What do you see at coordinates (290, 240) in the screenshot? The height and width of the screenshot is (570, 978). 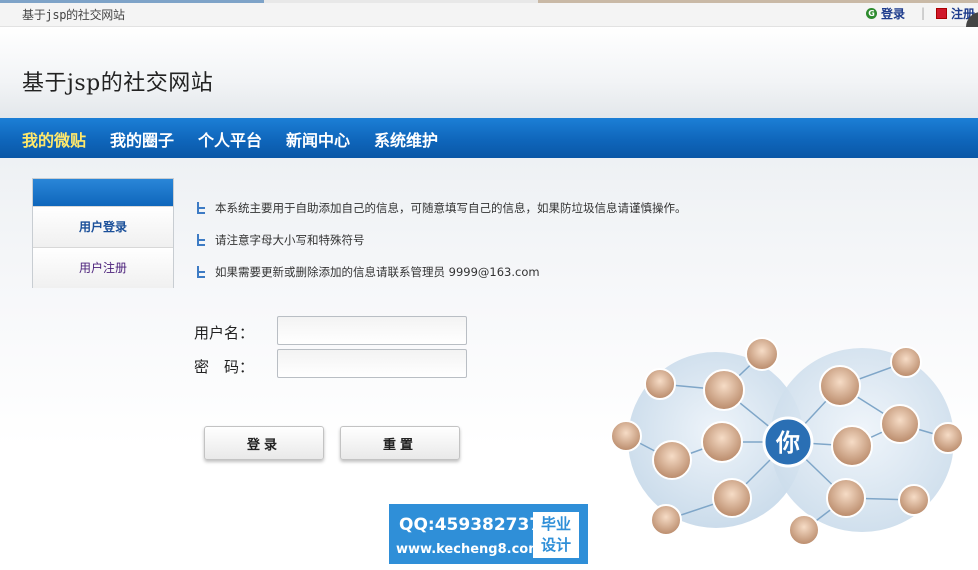 I see `notice-text: 请注意字母大小写和特殊符号` at bounding box center [290, 240].